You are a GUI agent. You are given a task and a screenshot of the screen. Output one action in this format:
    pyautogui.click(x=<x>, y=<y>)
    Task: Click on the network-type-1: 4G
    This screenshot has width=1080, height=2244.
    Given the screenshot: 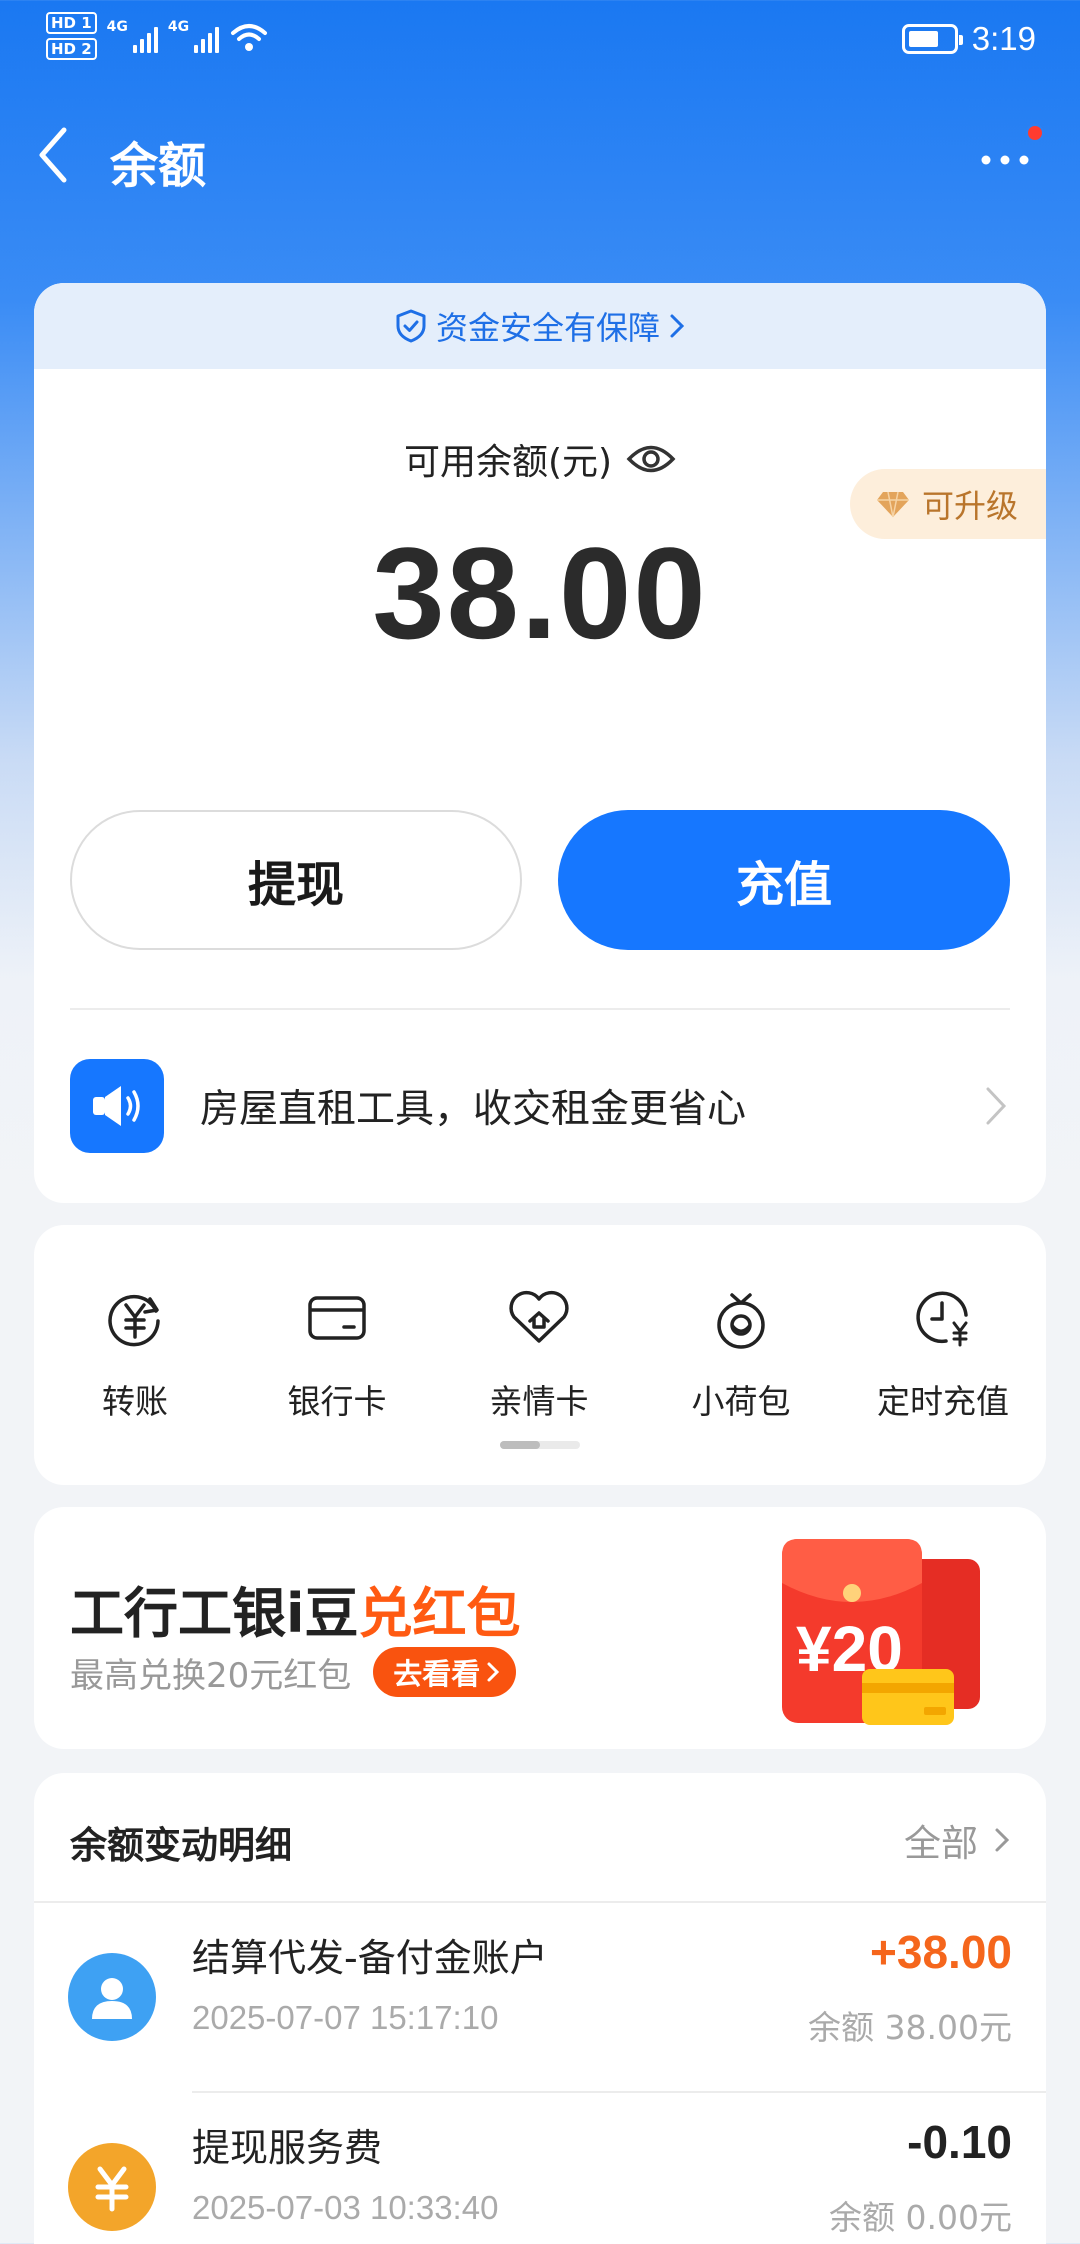 What is the action you would take?
    pyautogui.click(x=117, y=27)
    